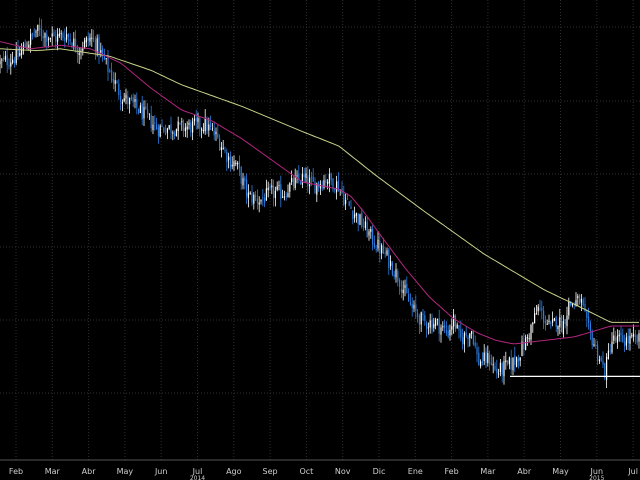  I want to click on x-tick-label: Abr, so click(89, 471).